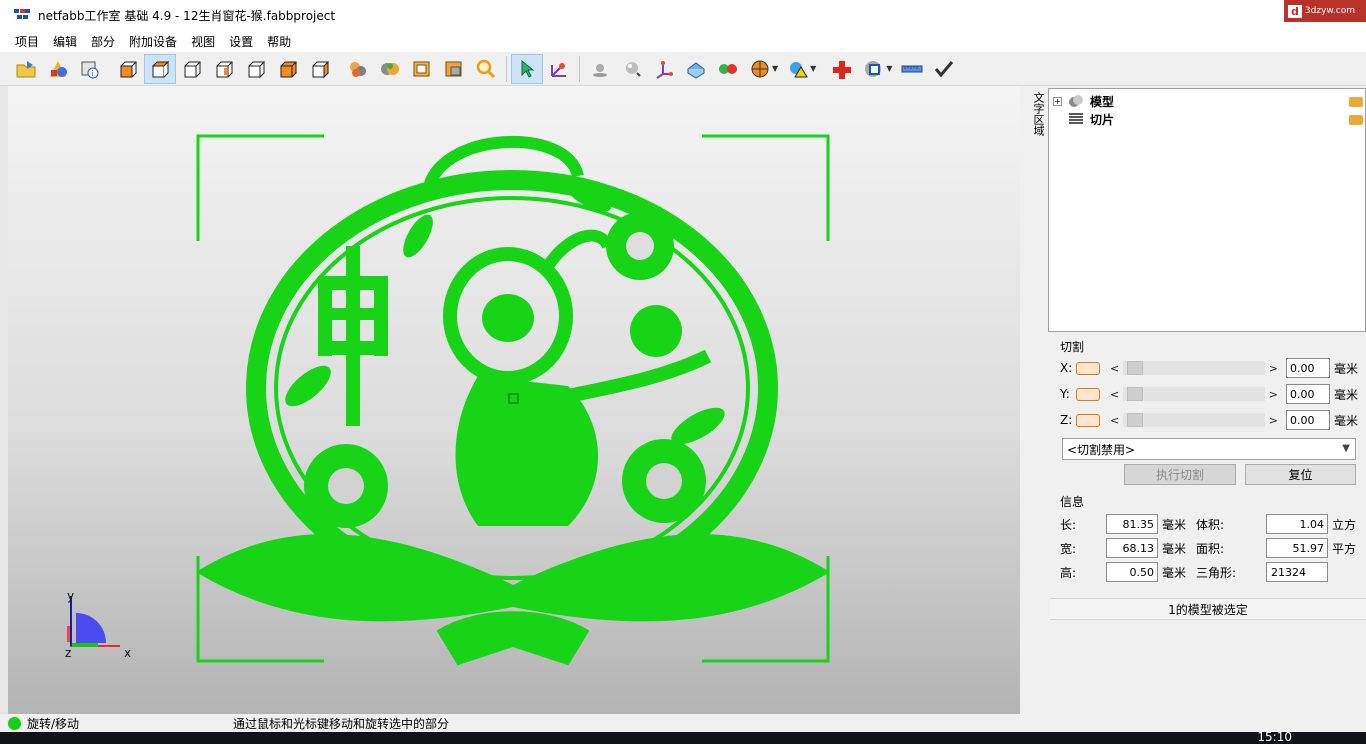 The height and width of the screenshot is (744, 1366). I want to click on rotate-move-icon, so click(559, 69).